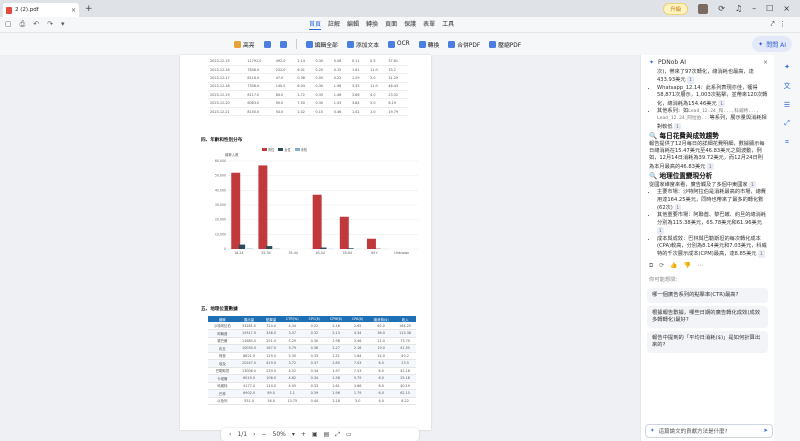 The width and height of the screenshot is (800, 441). Describe the element at coordinates (303, 434) in the screenshot. I see `zoom-in-icon: +` at that location.